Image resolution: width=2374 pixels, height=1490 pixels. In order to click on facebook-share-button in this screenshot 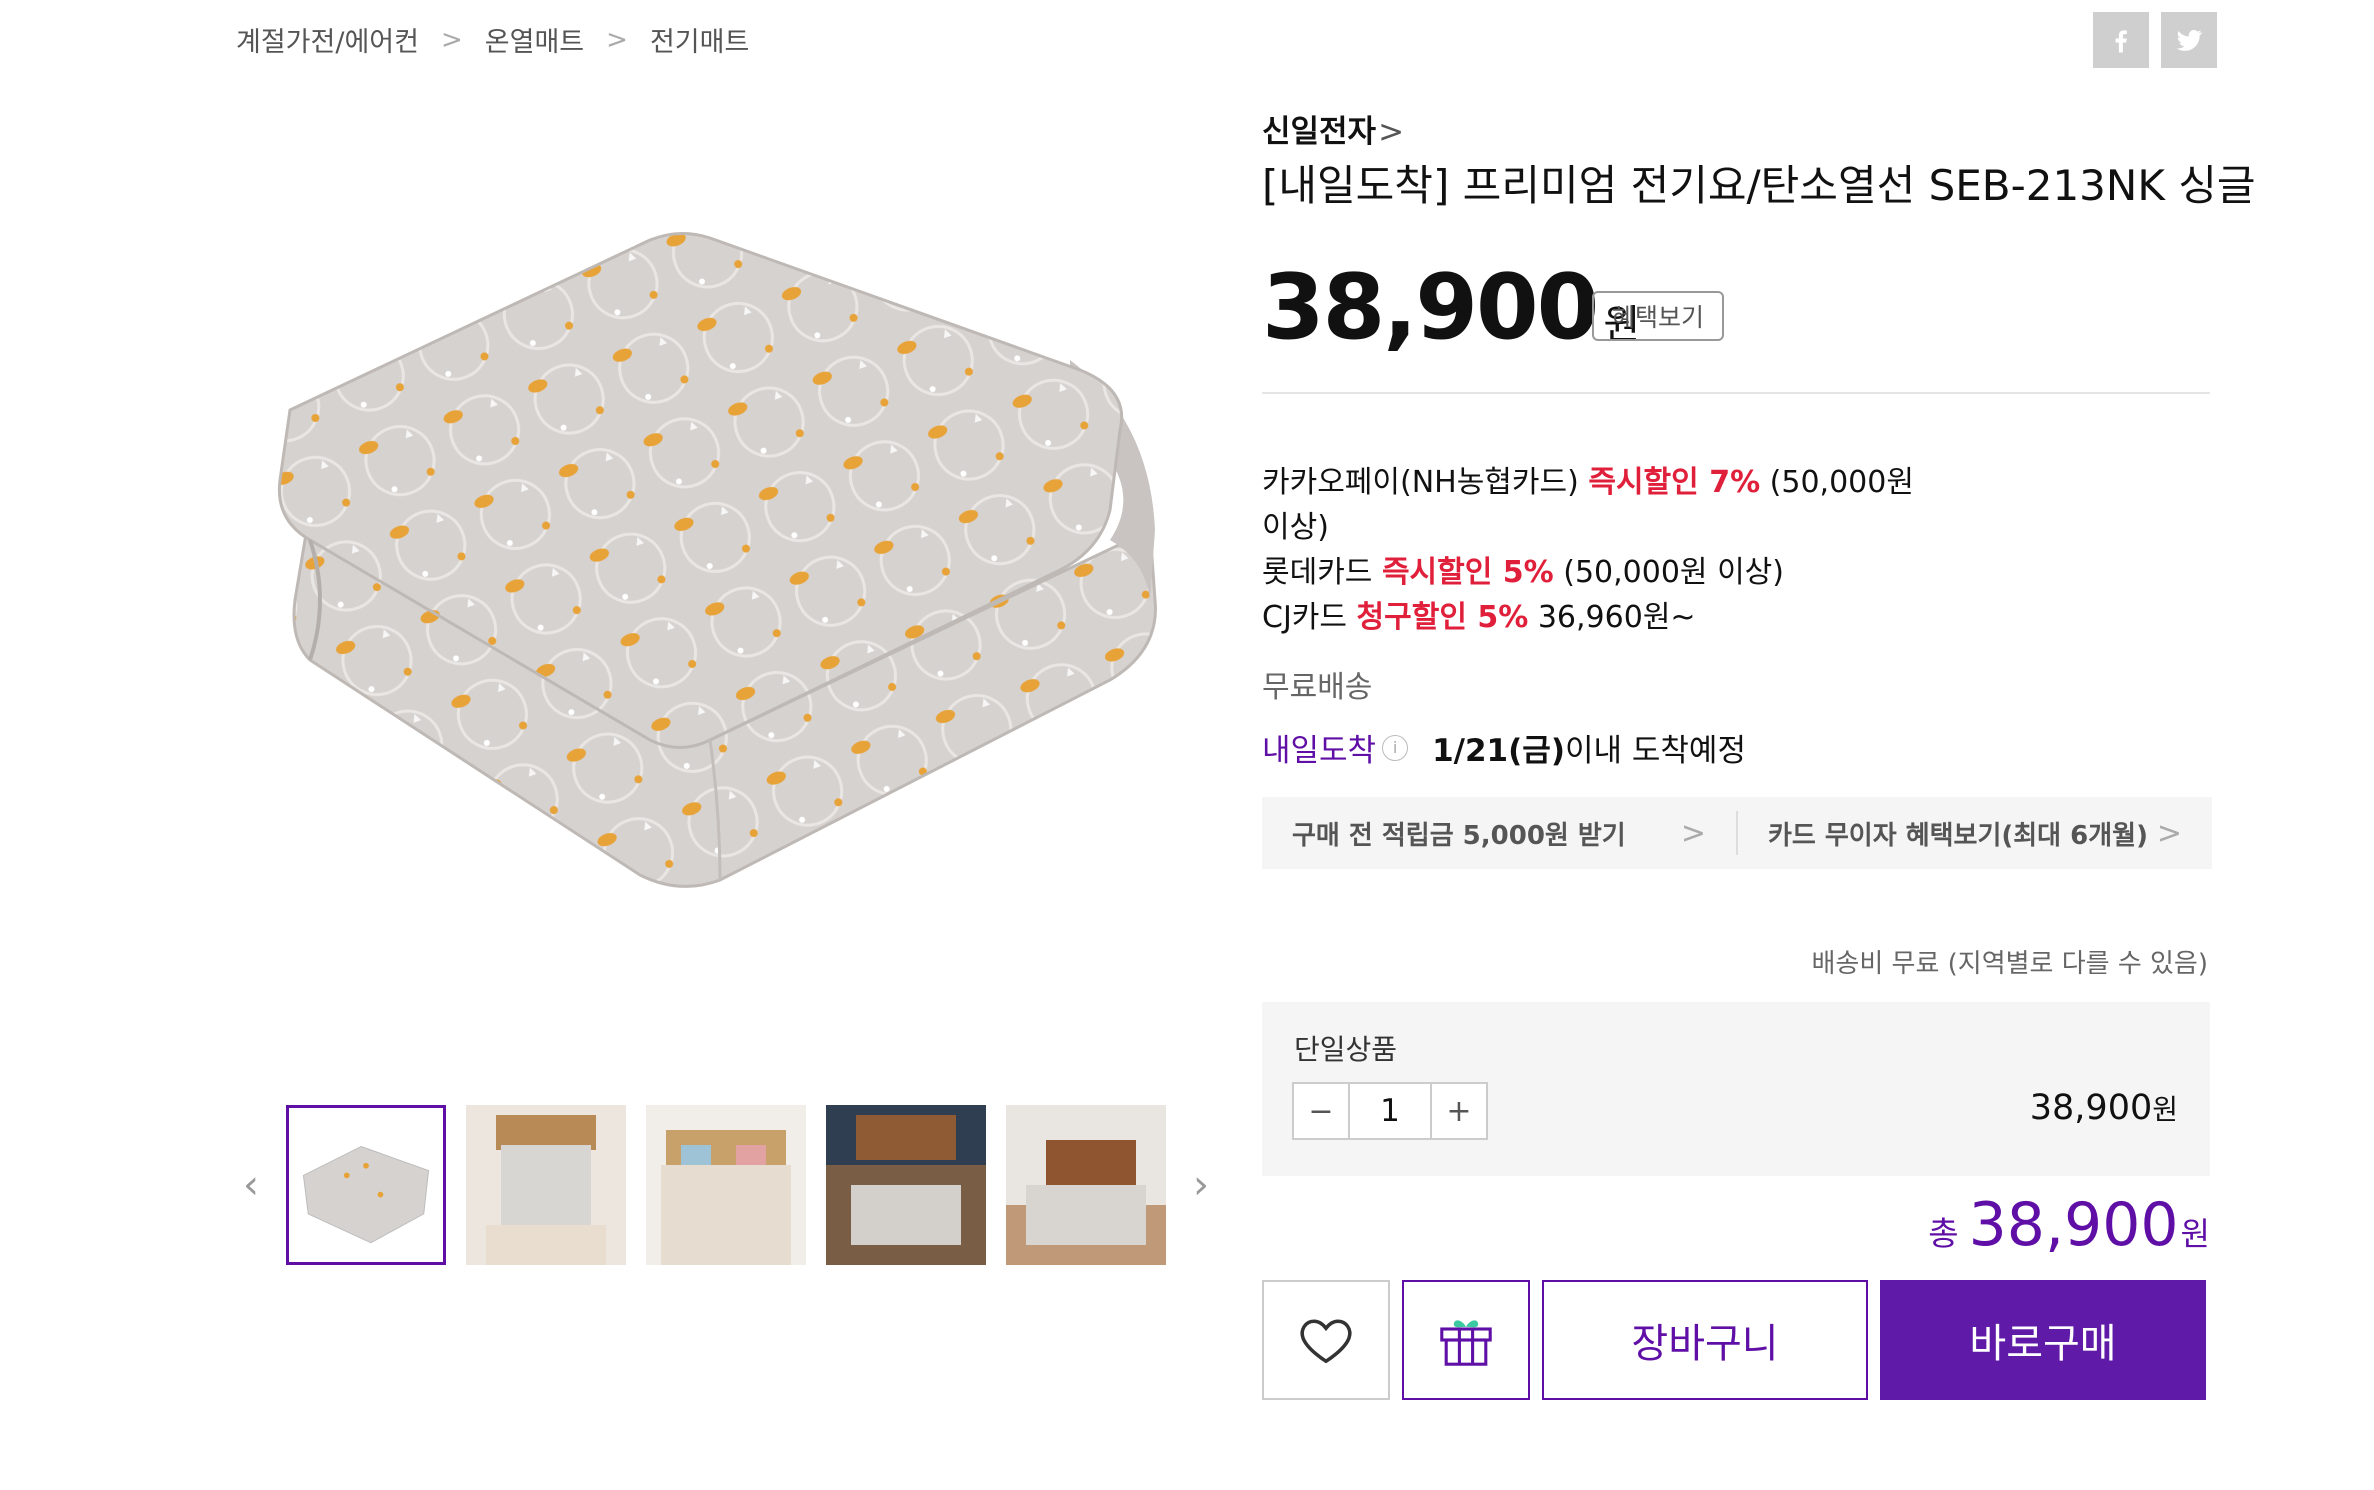, I will do `click(2121, 40)`.